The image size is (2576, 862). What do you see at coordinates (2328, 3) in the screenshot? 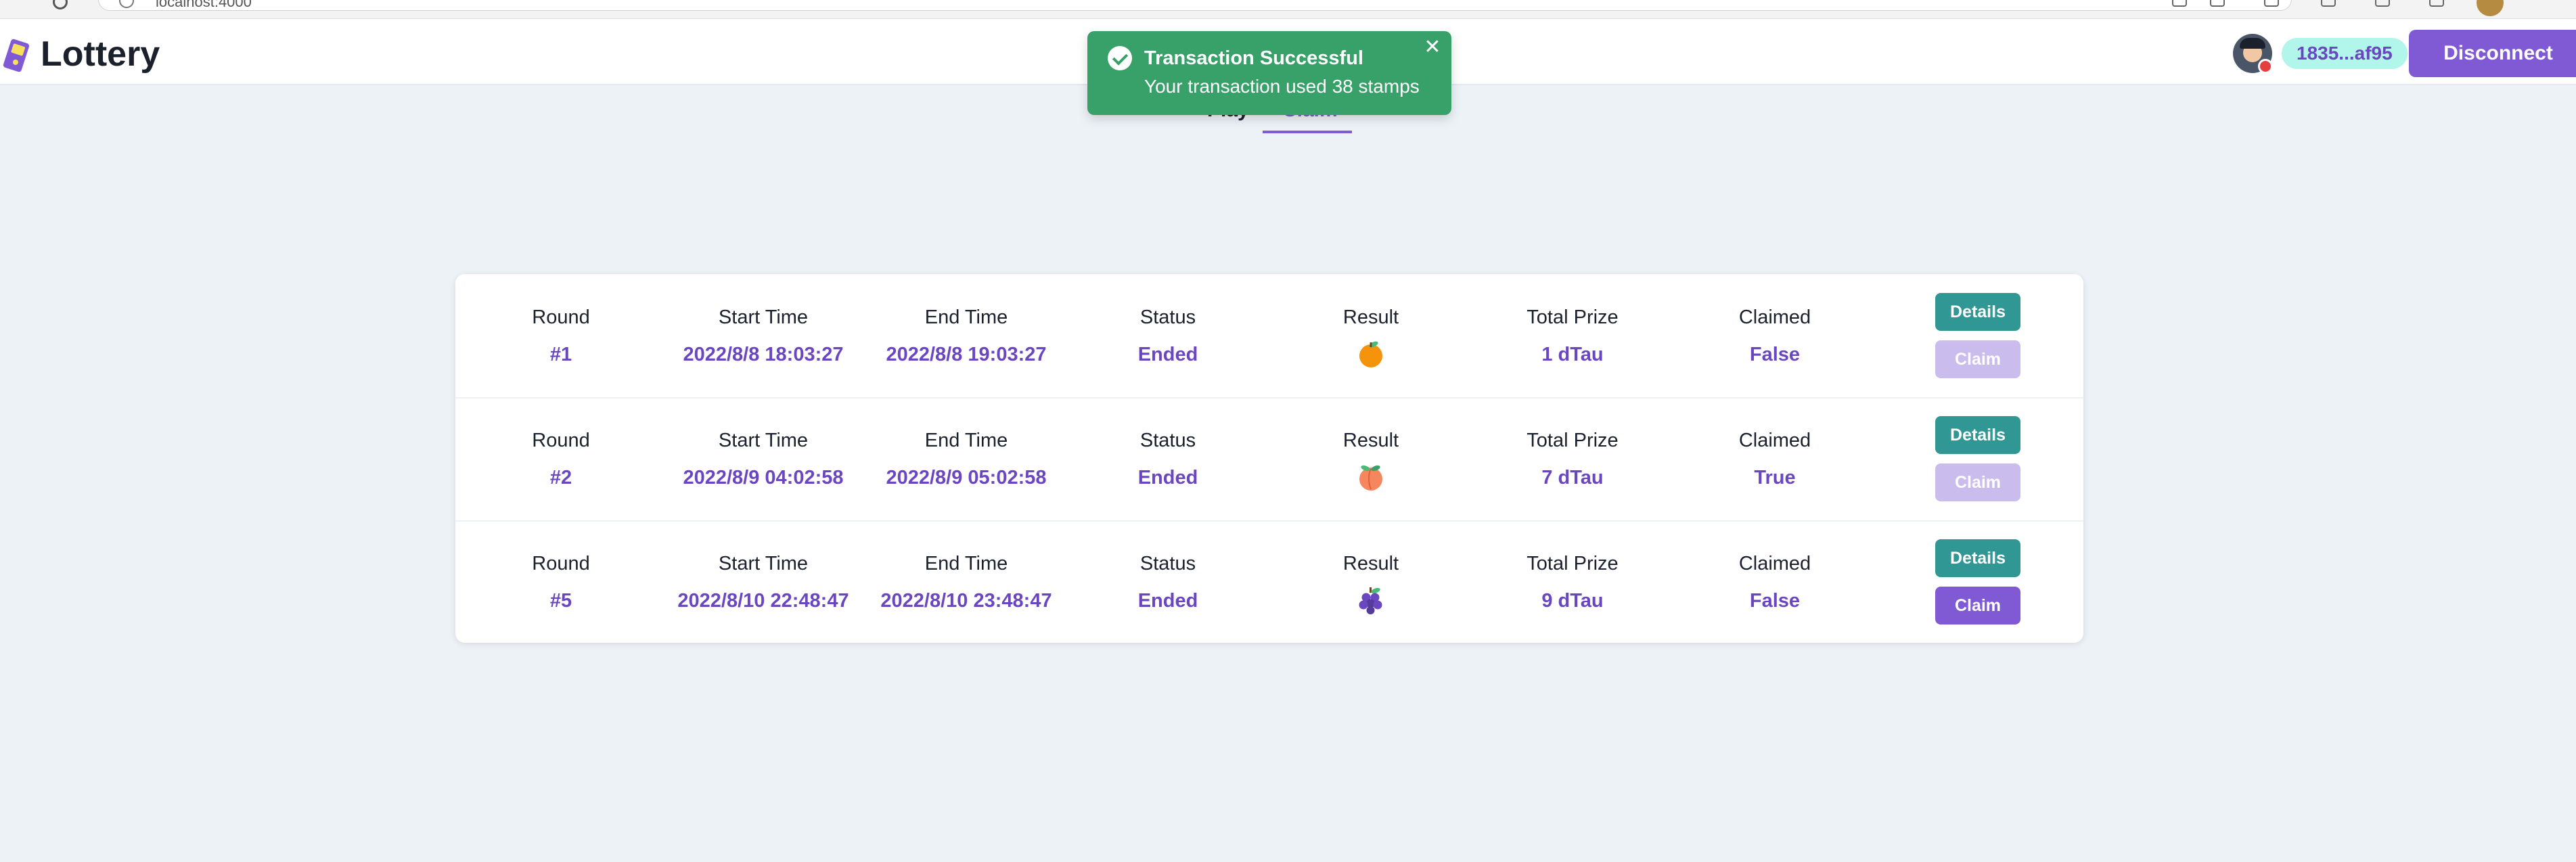
I see `extensions-icon` at bounding box center [2328, 3].